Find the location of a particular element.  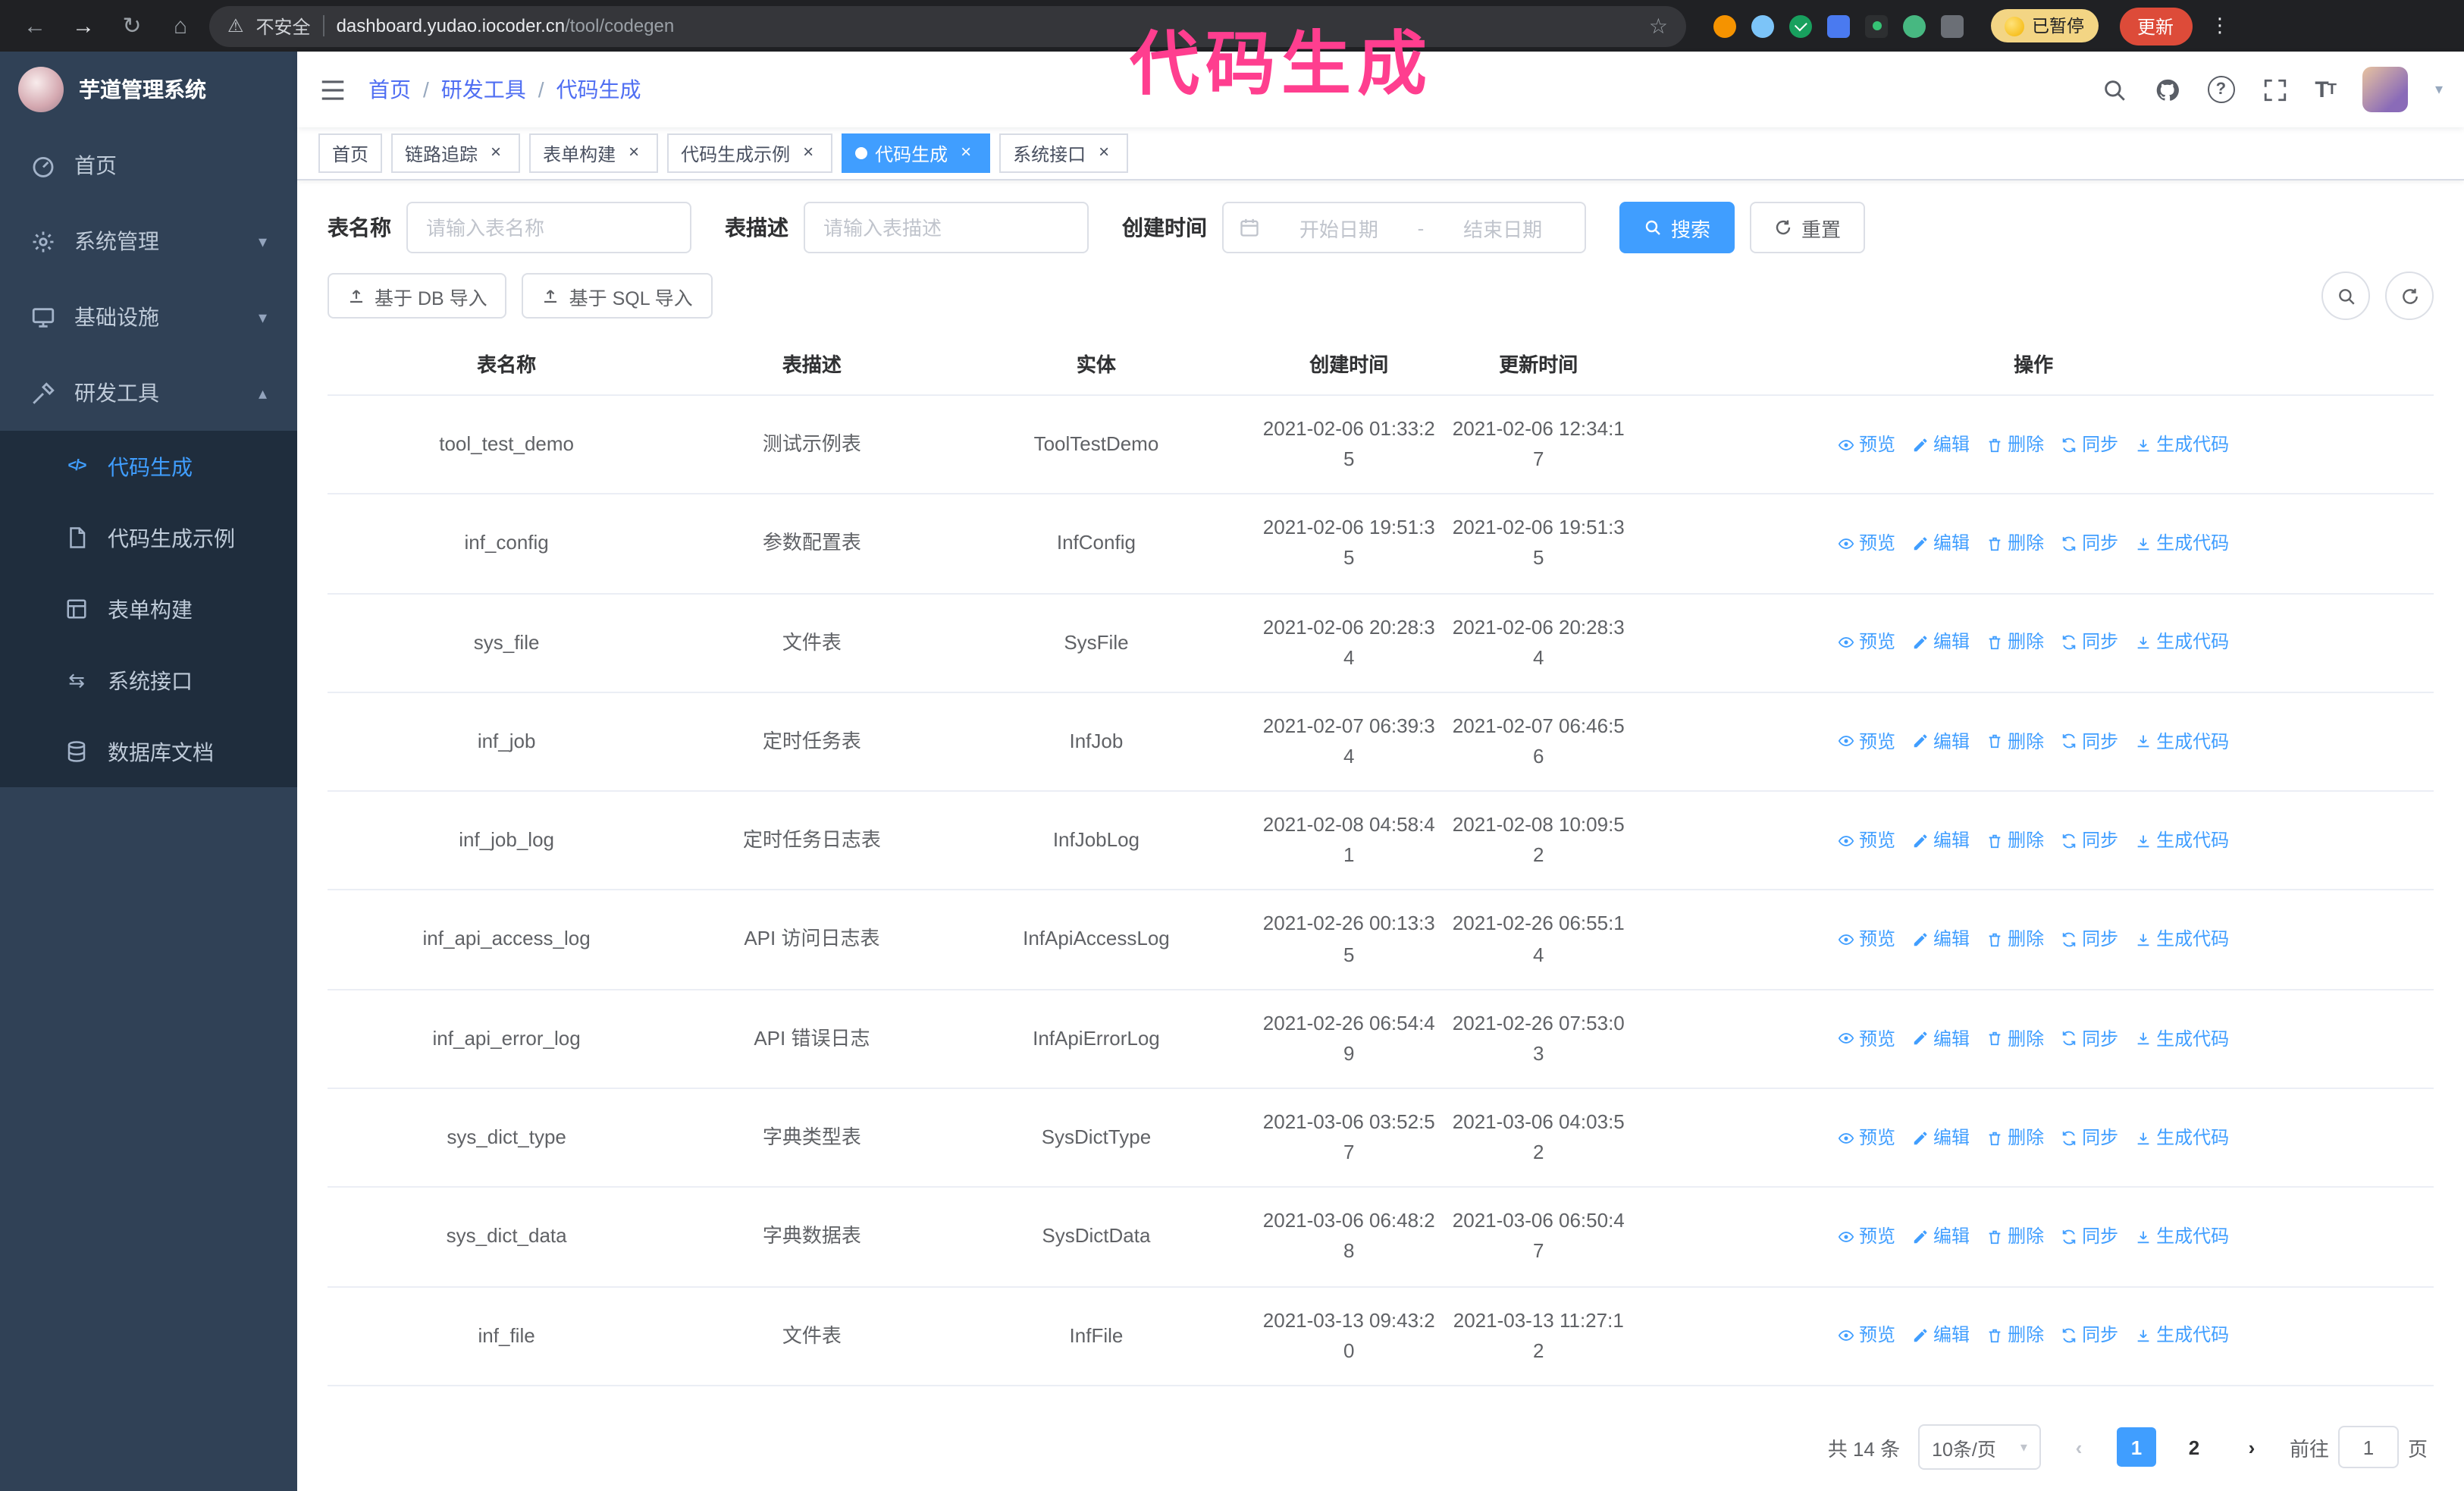

prev-page-button: ‹ is located at coordinates (2079, 1447).